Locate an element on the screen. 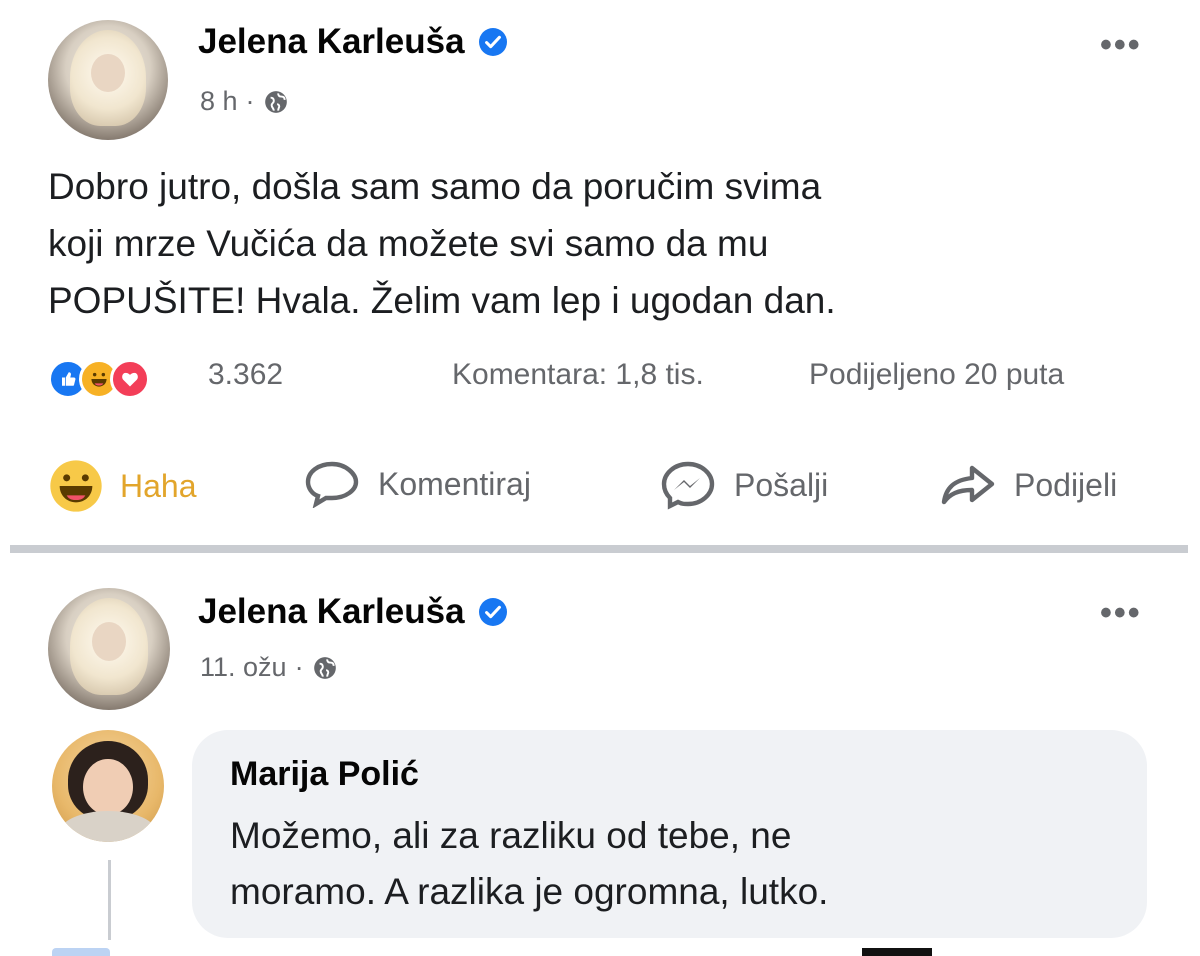  post-meta: 11. ožu · is located at coordinates (269, 667).